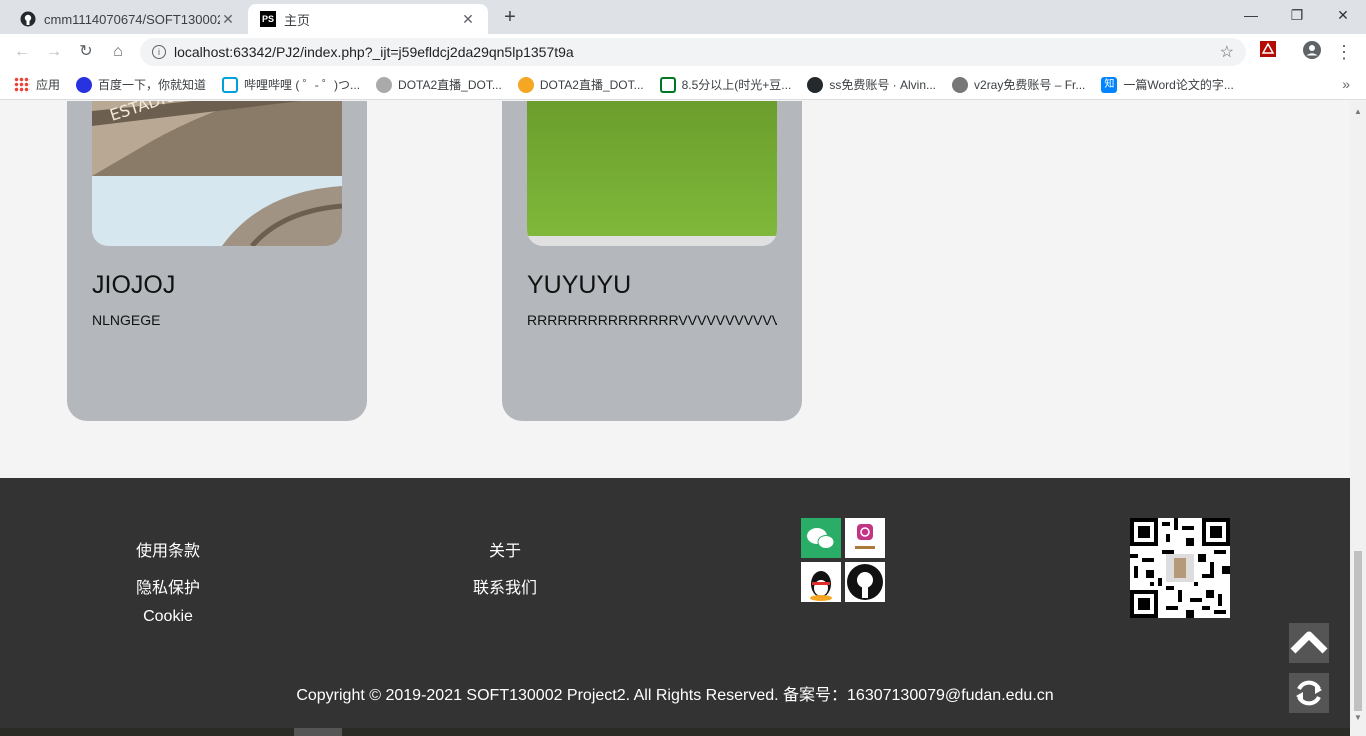  What do you see at coordinates (821, 538) in the screenshot?
I see `wechat-icon` at bounding box center [821, 538].